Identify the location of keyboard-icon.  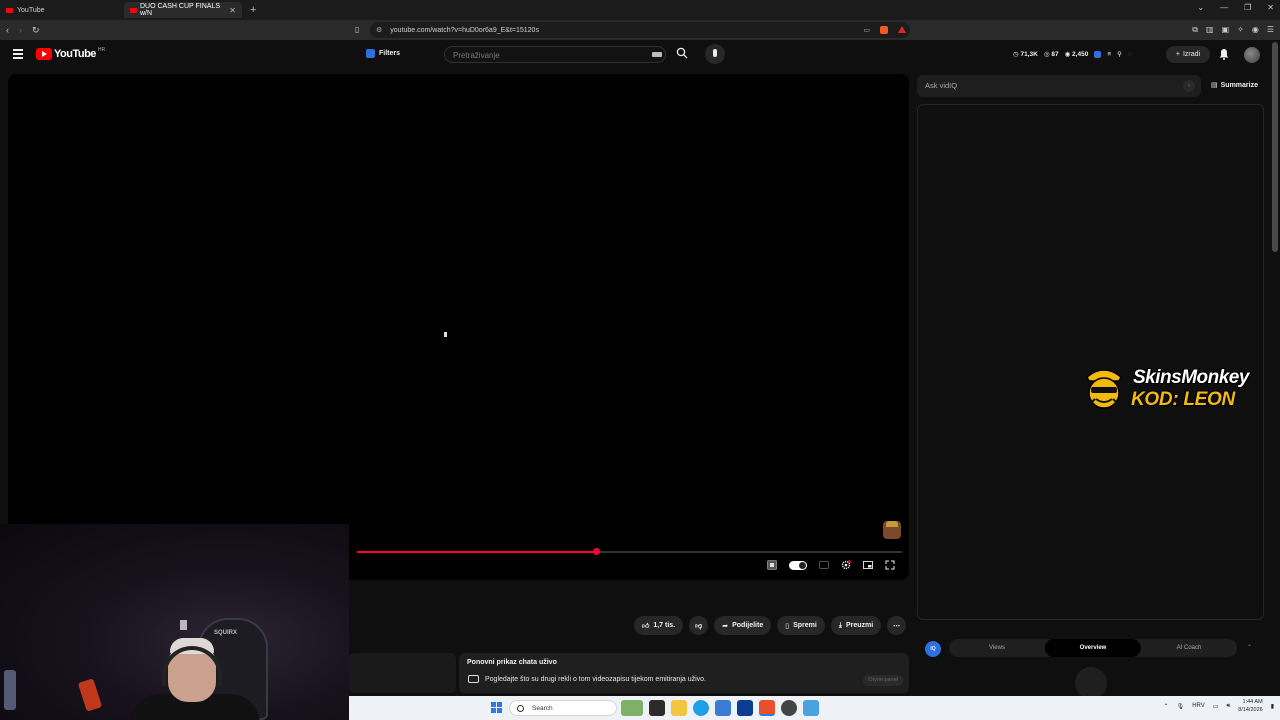
(657, 54).